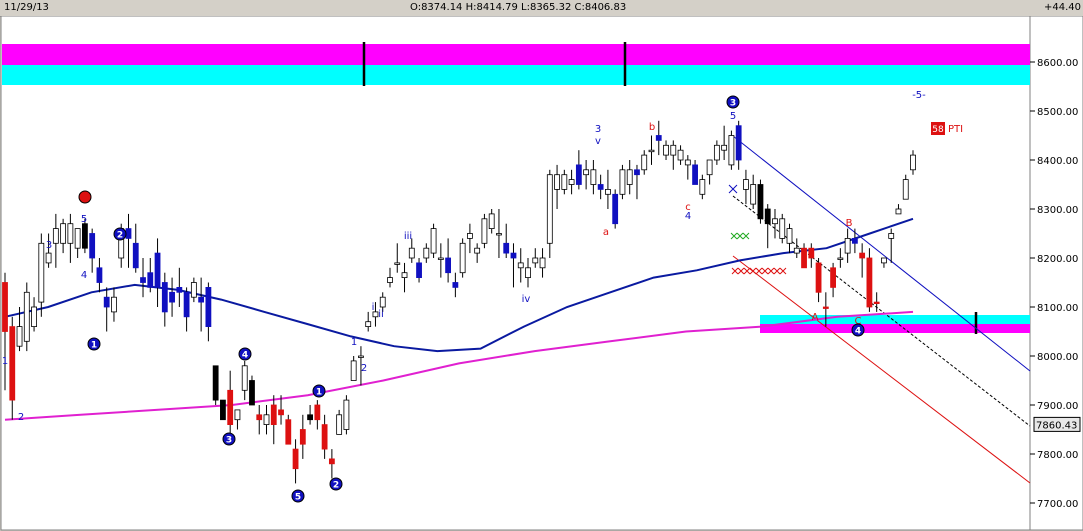 The height and width of the screenshot is (531, 1083). I want to click on wave-label: b, so click(652, 127).